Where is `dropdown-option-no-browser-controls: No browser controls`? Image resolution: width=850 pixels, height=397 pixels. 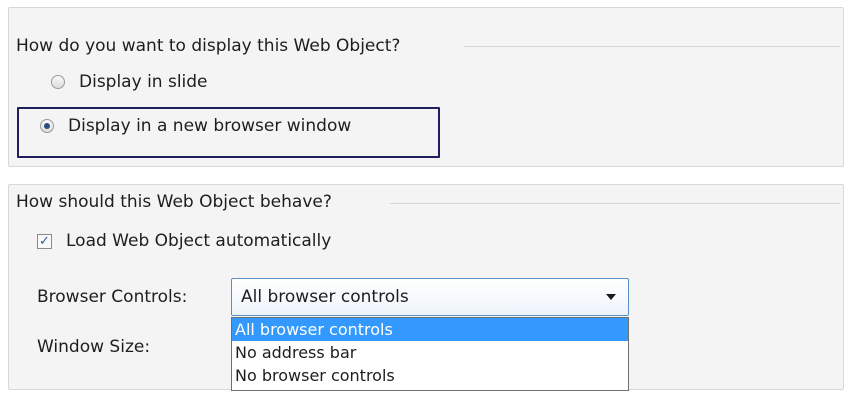
dropdown-option-no-browser-controls: No browser controls is located at coordinates (430, 375).